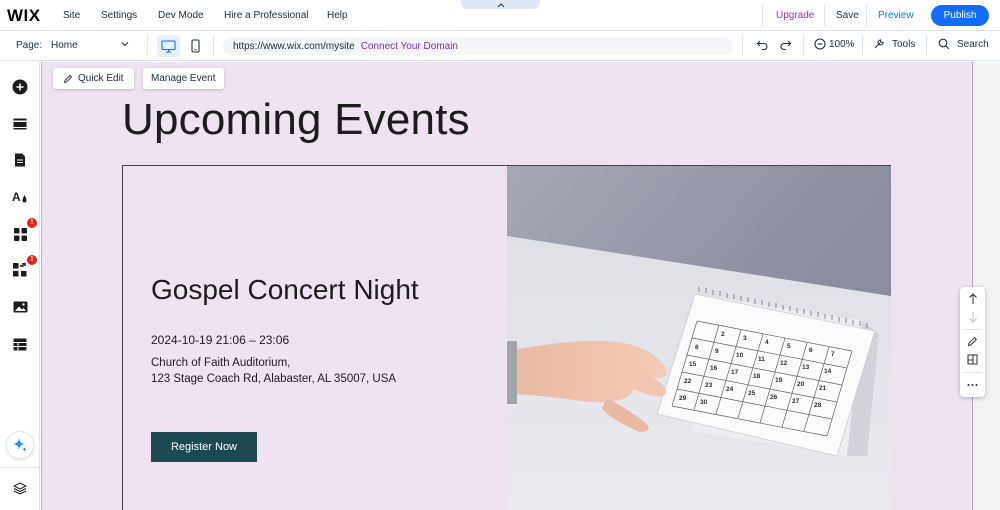 This screenshot has height=510, width=1000. Describe the element at coordinates (204, 447) in the screenshot. I see `register-button: Register Now` at that location.